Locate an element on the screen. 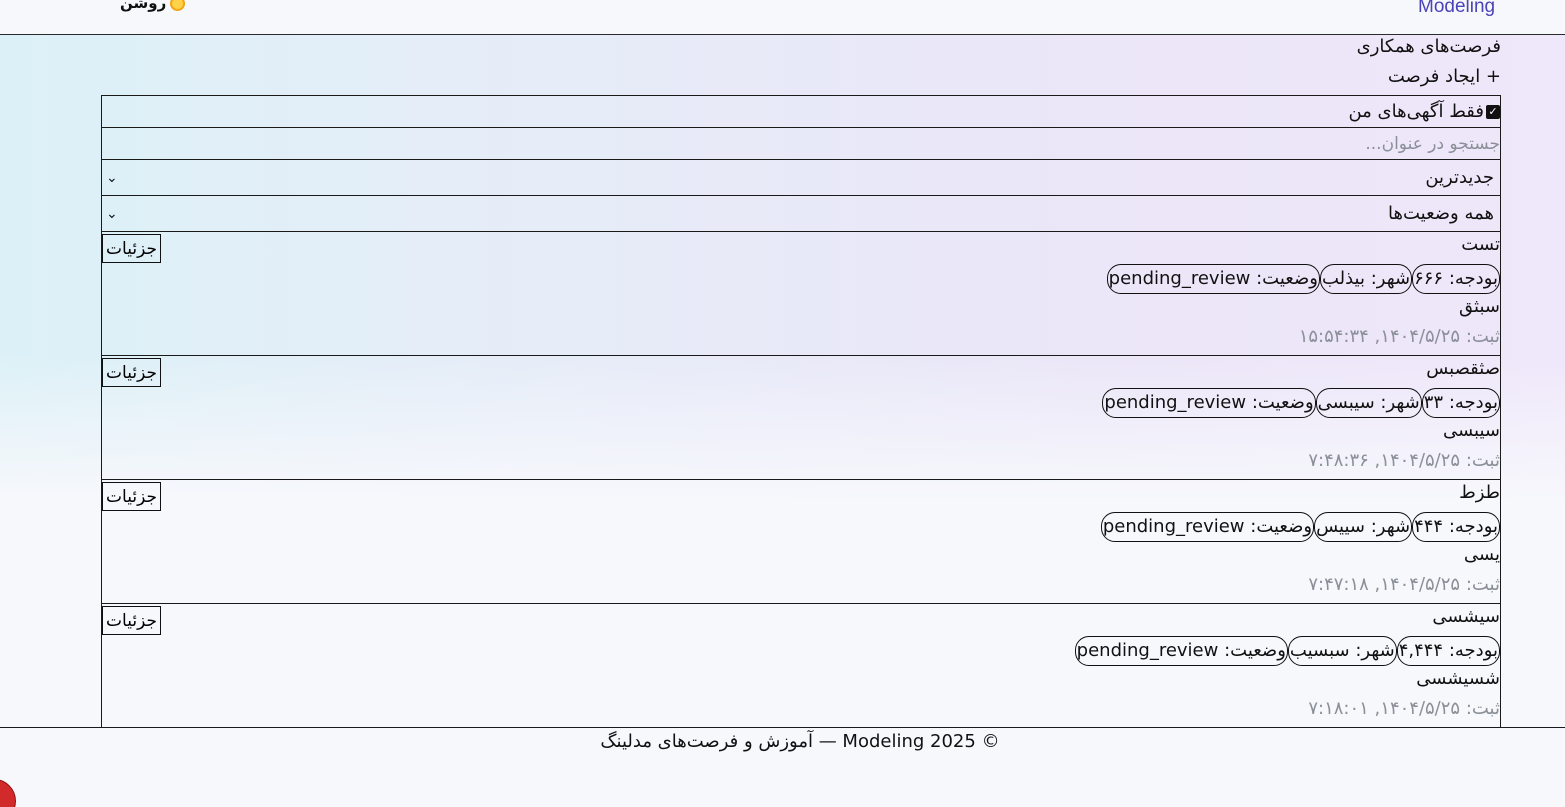  opportunity-title: تست is located at coordinates (1480, 244).